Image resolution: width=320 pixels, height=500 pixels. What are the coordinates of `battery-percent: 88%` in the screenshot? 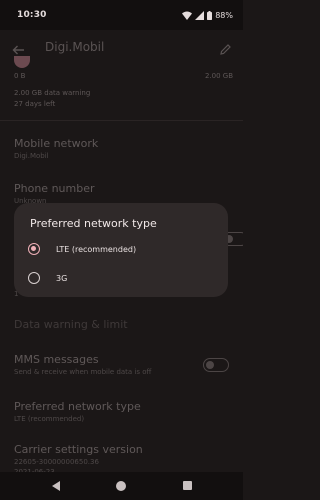 It's located at (224, 15).